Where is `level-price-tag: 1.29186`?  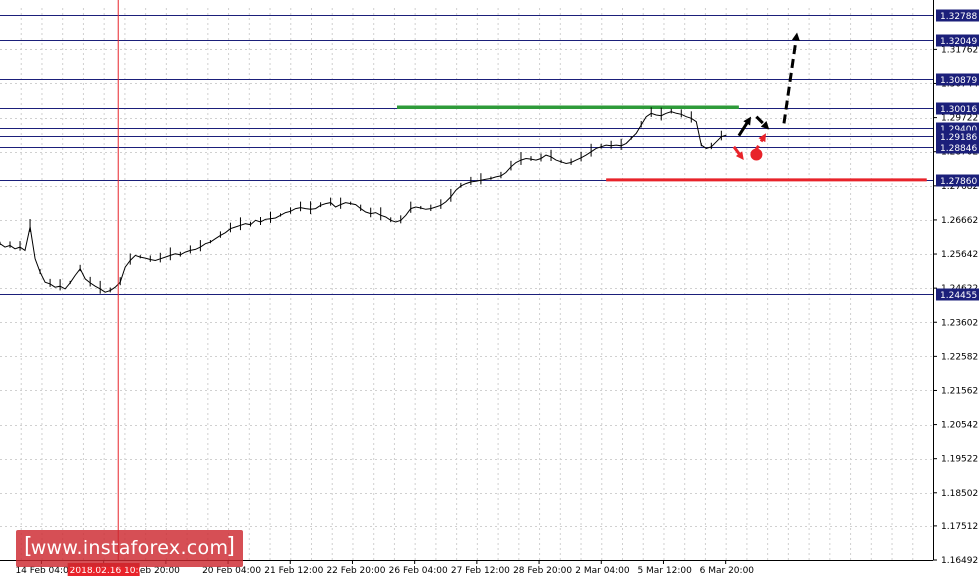
level-price-tag: 1.29186 is located at coordinates (957, 136).